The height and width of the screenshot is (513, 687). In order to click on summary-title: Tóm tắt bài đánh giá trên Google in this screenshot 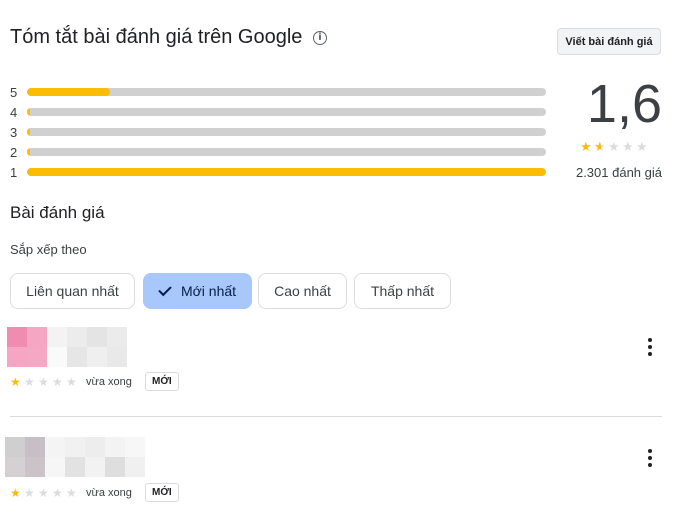, I will do `click(156, 37)`.